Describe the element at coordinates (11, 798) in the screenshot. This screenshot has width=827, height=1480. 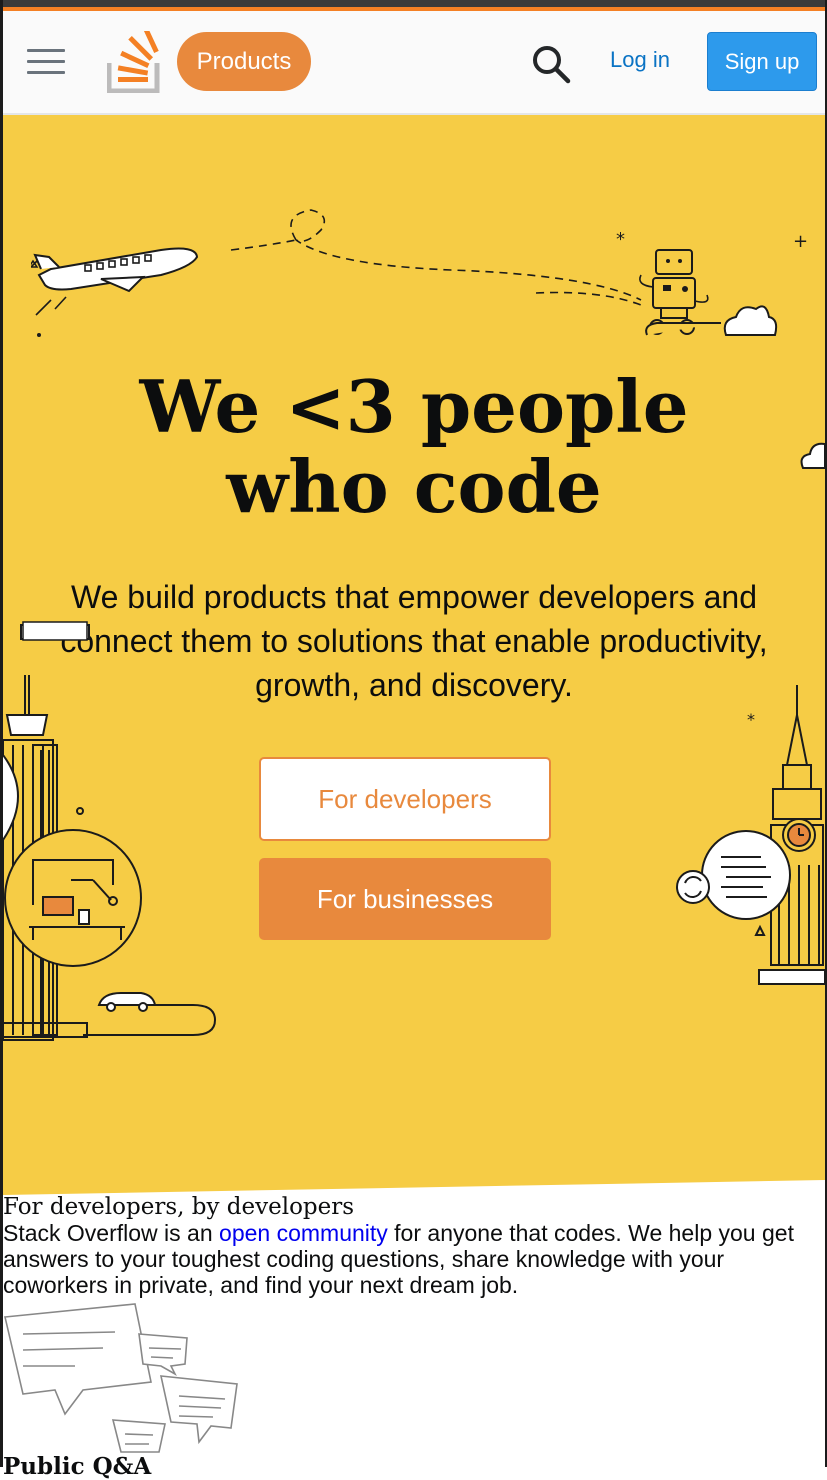
I see `decorative-circle` at that location.